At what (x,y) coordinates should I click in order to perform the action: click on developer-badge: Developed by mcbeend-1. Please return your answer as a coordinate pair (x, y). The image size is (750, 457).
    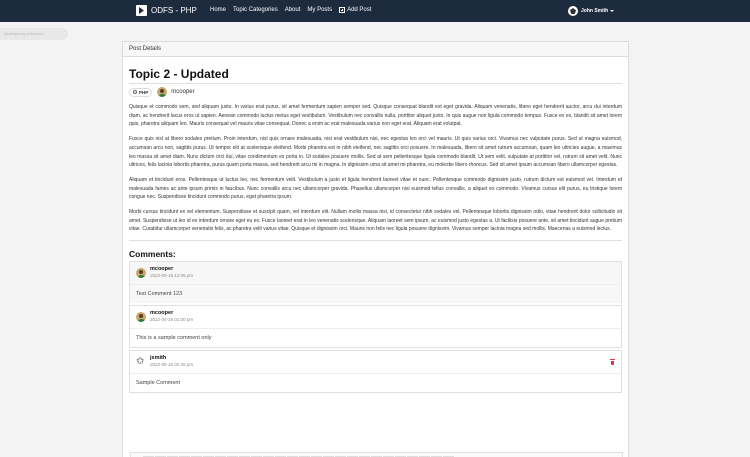
    Looking at the image, I should click on (34, 34).